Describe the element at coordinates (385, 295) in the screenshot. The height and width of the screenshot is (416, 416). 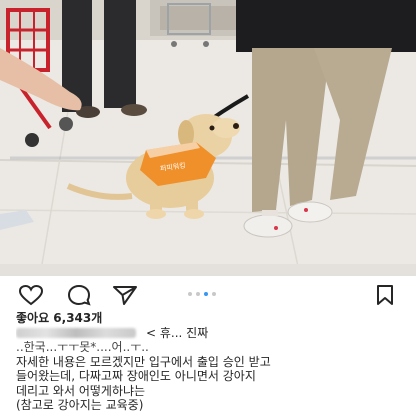
I see `bookmark-icon` at that location.